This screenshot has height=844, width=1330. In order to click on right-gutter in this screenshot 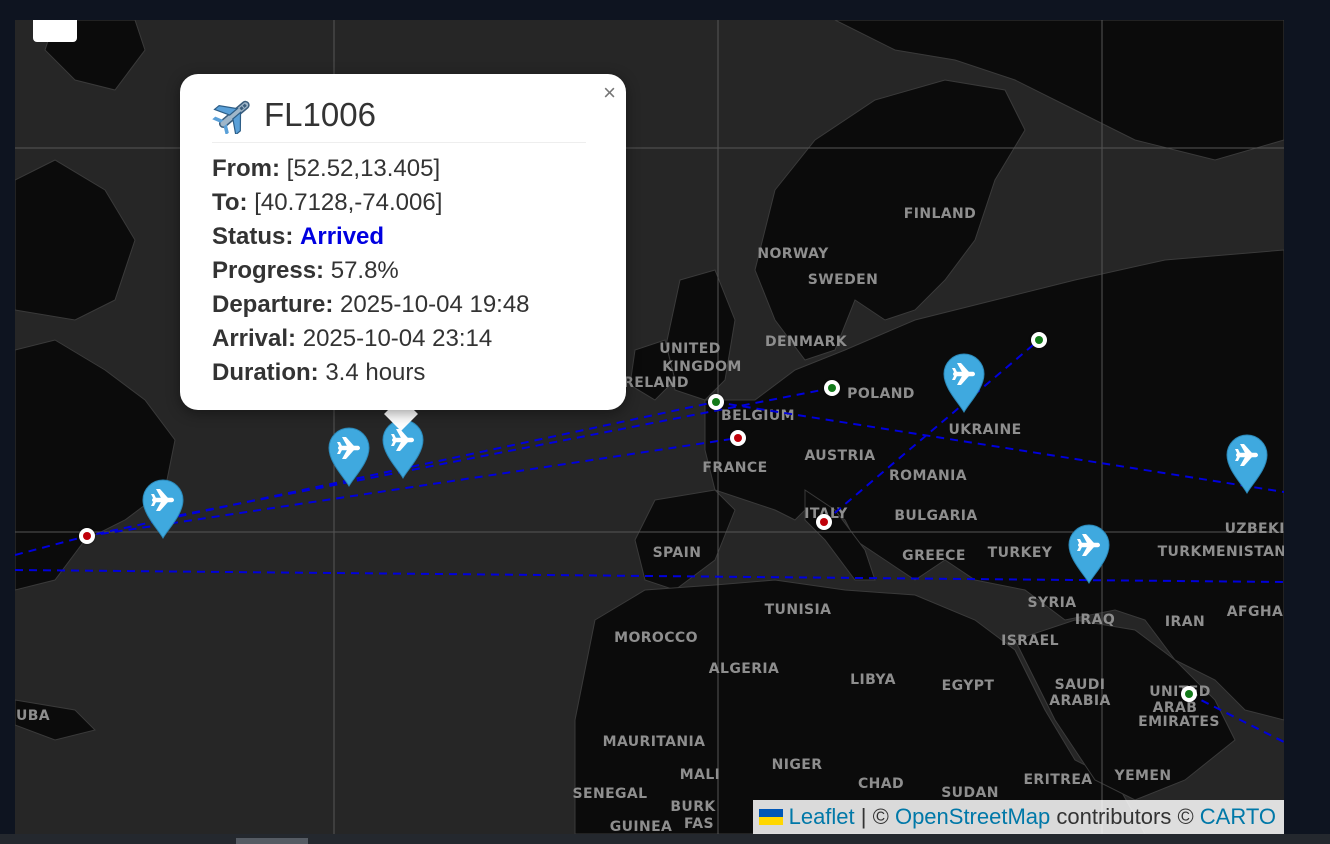, I will do `click(1307, 427)`.